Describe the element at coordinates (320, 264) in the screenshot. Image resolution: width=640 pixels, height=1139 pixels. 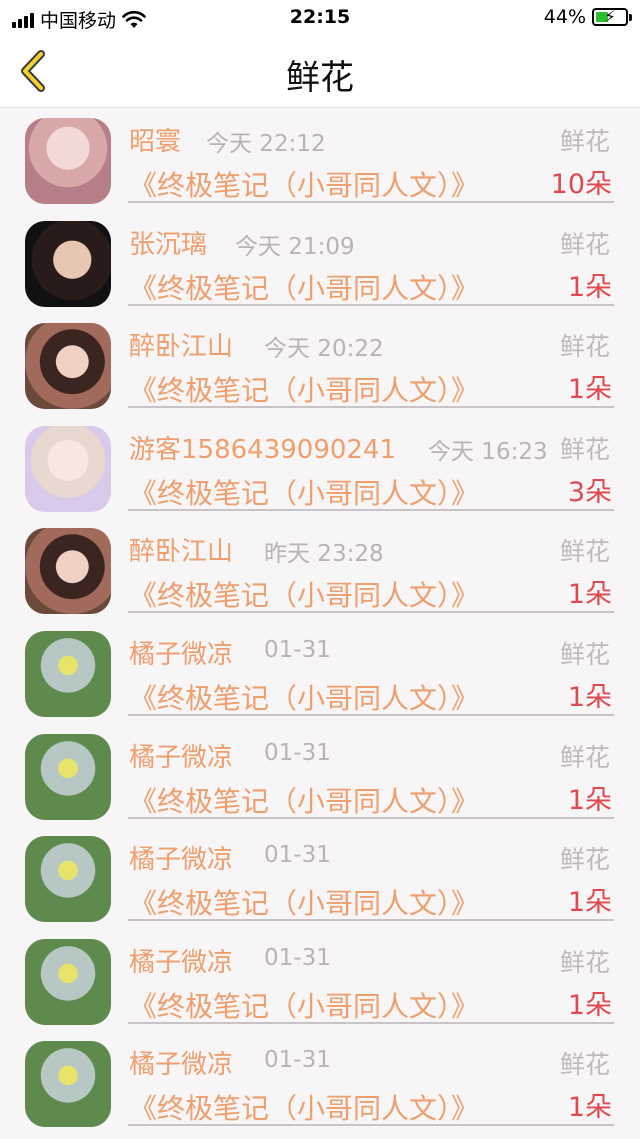
I see `list-item: 张沉璃 今天 21:09 鲜花 《终极笔记（小哥同人文）》 1朵` at that location.